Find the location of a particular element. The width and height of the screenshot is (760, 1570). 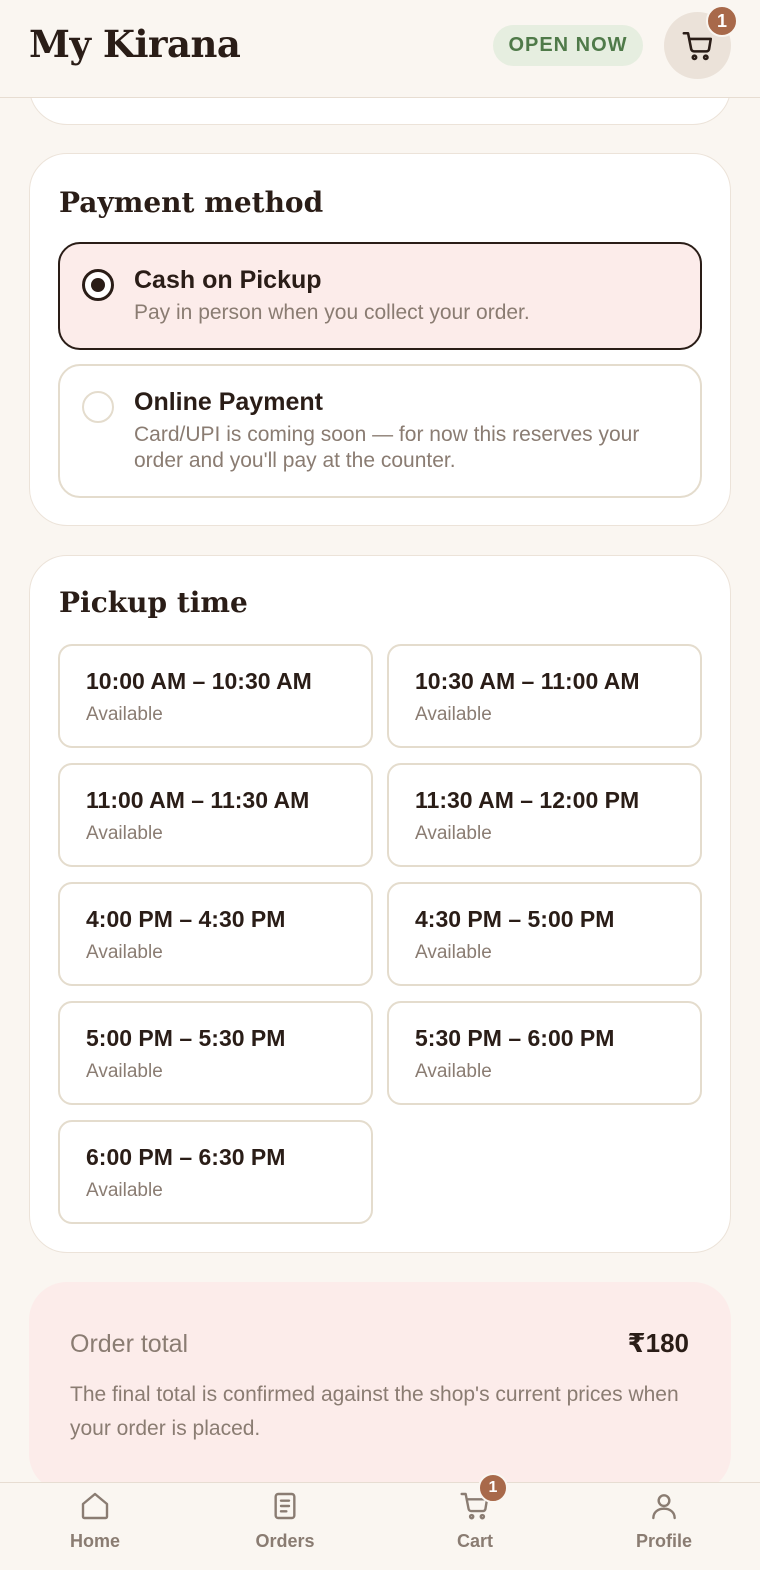

slot-time: 4:00 PM – 4:30 PM is located at coordinates (186, 919).